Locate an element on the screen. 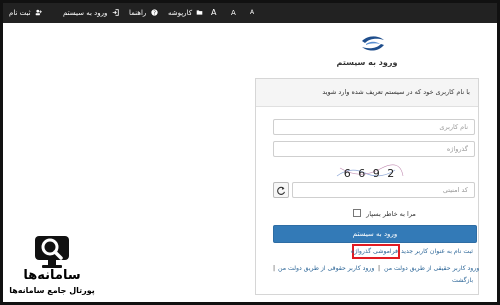  nav-help-label: راهنما is located at coordinates (138, 13).